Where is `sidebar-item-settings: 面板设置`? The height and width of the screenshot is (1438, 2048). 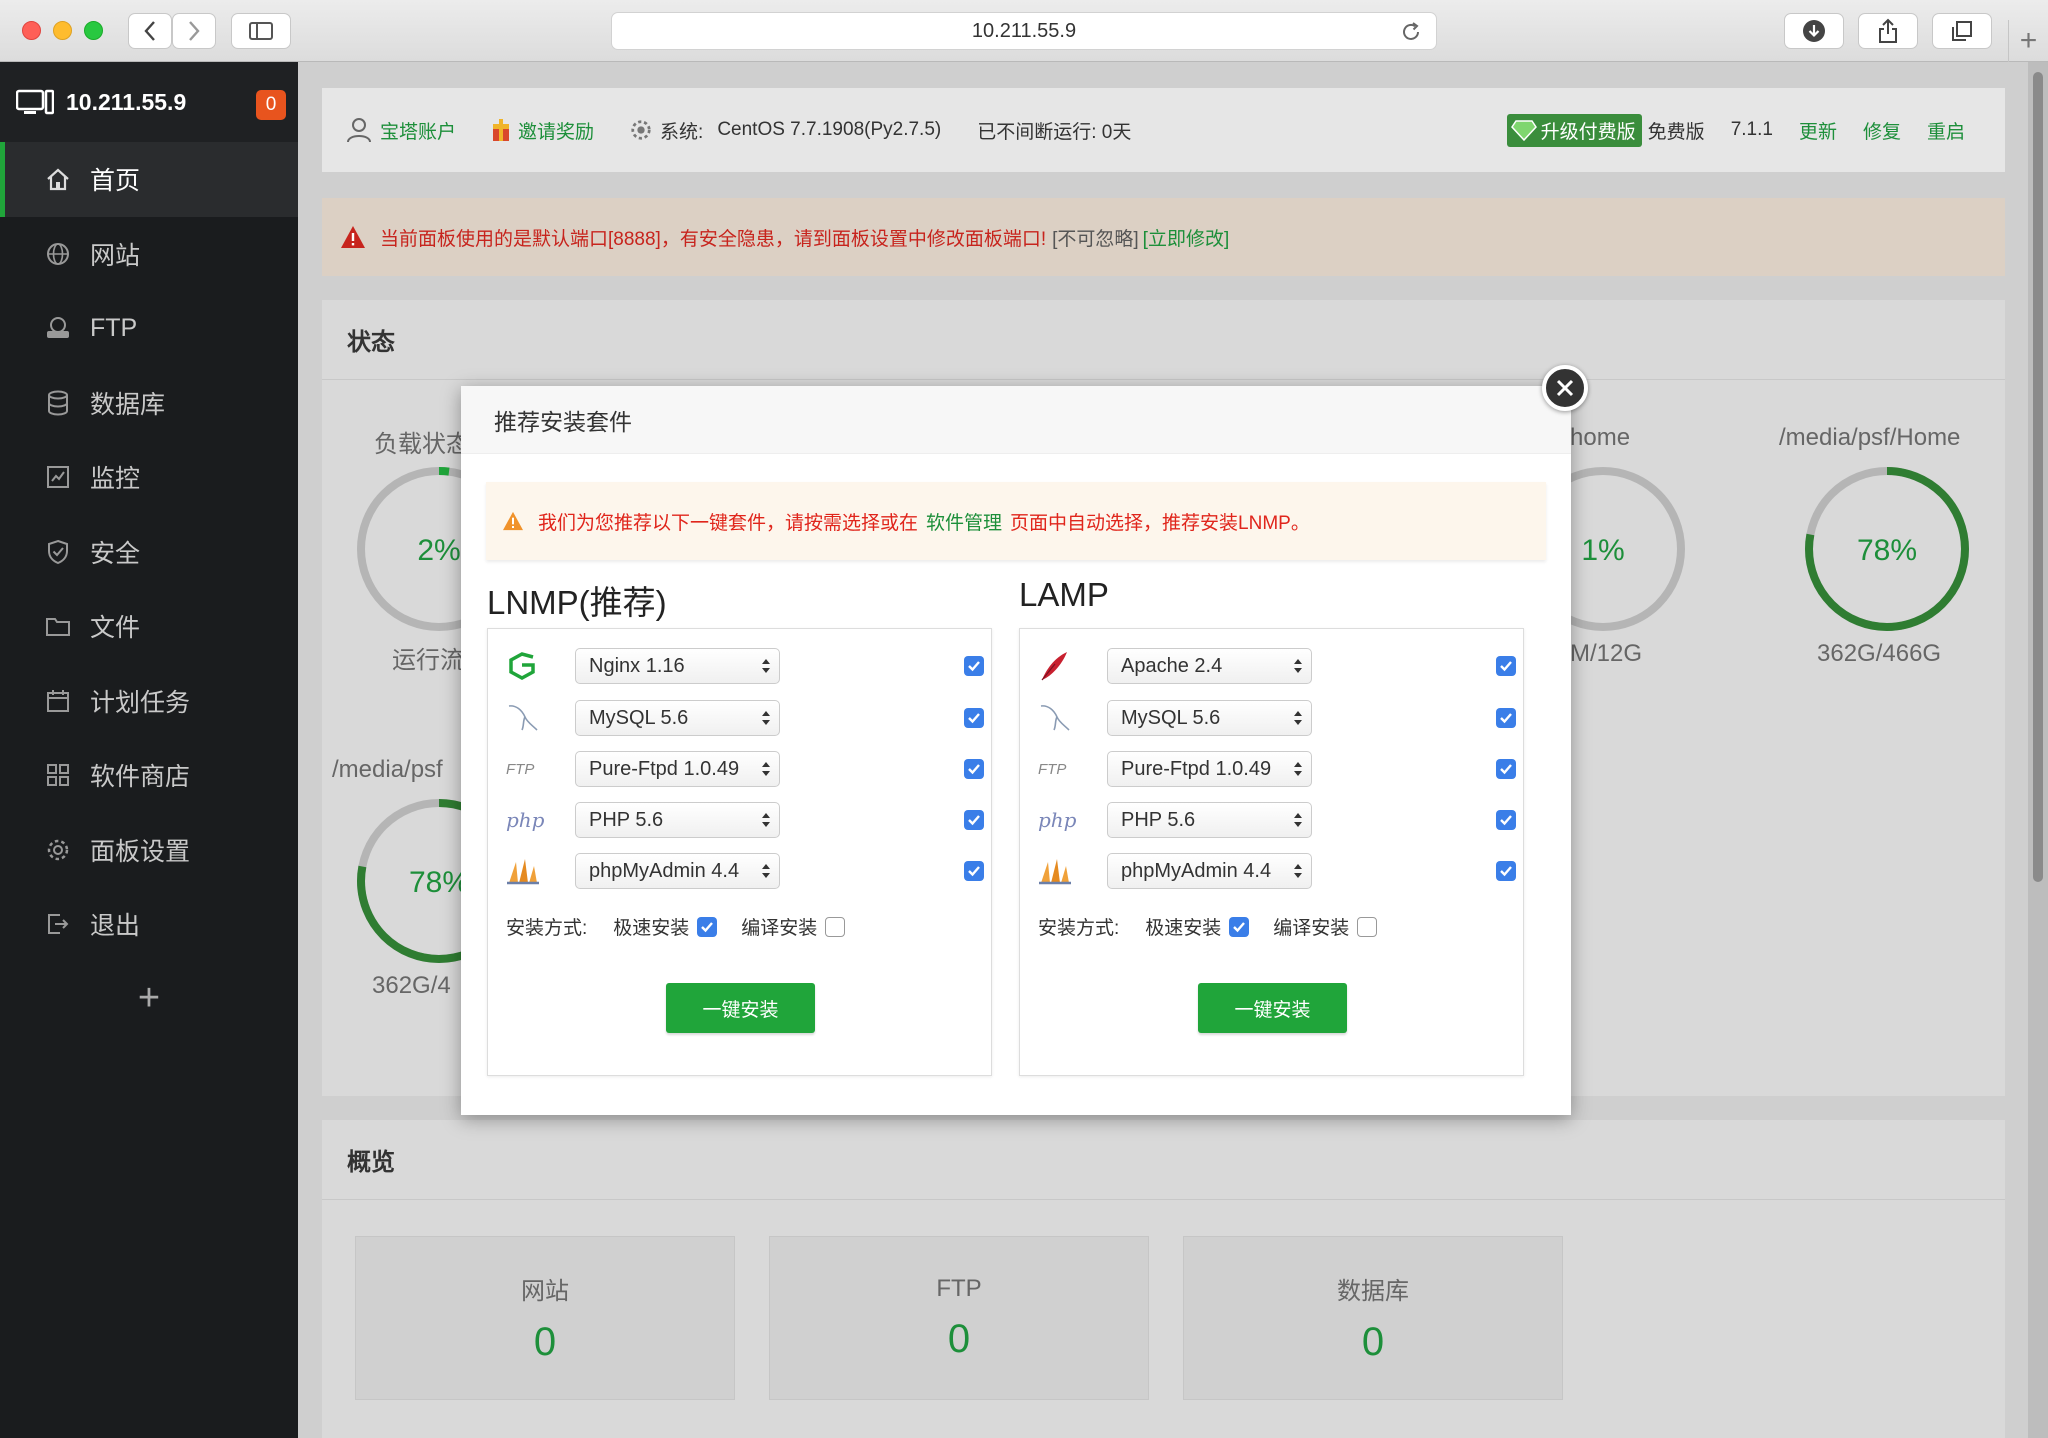
sidebar-item-settings: 面板设置 is located at coordinates (149, 850).